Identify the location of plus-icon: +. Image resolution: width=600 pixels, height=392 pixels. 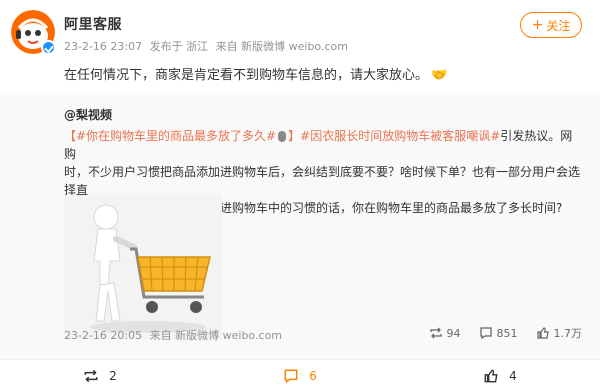
(537, 25).